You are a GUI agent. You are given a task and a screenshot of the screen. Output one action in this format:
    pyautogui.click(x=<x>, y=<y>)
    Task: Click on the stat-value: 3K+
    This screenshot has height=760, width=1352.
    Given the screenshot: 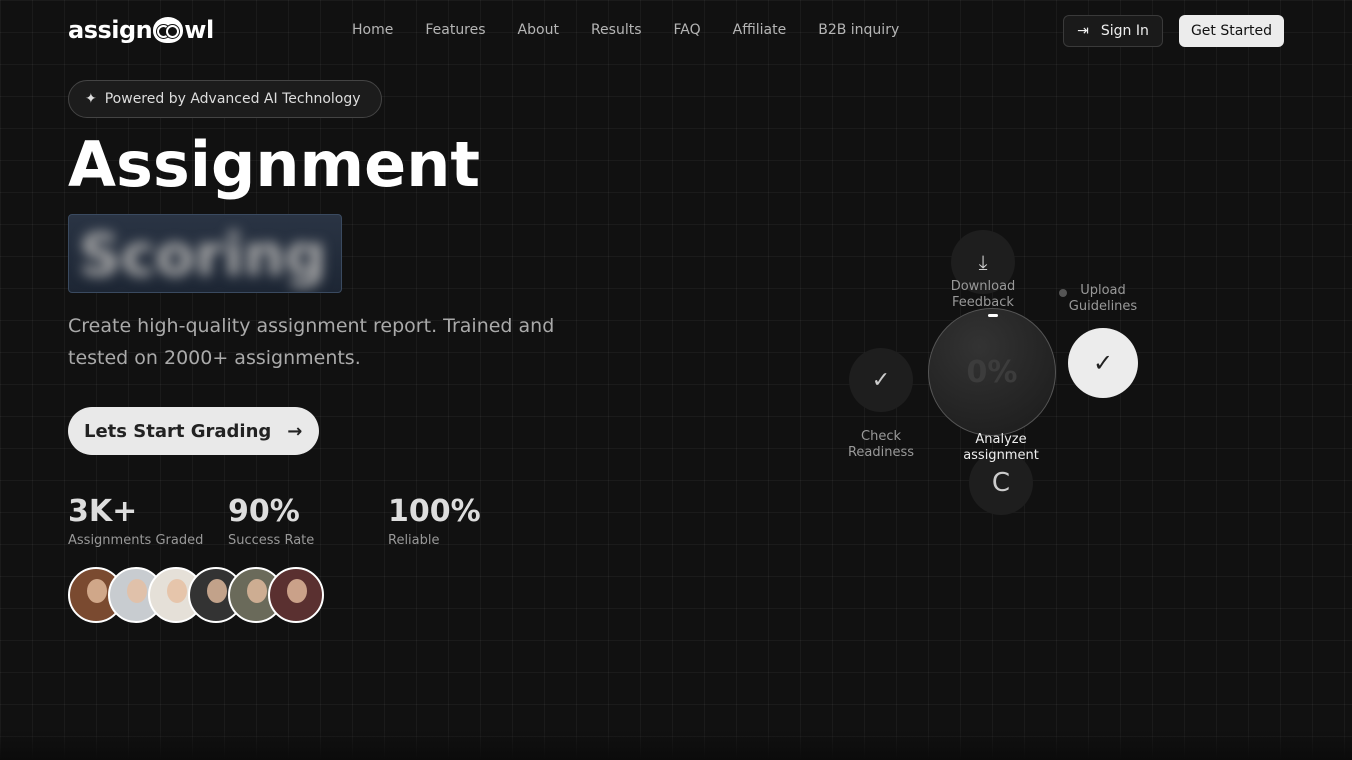 What is the action you would take?
    pyautogui.click(x=103, y=511)
    